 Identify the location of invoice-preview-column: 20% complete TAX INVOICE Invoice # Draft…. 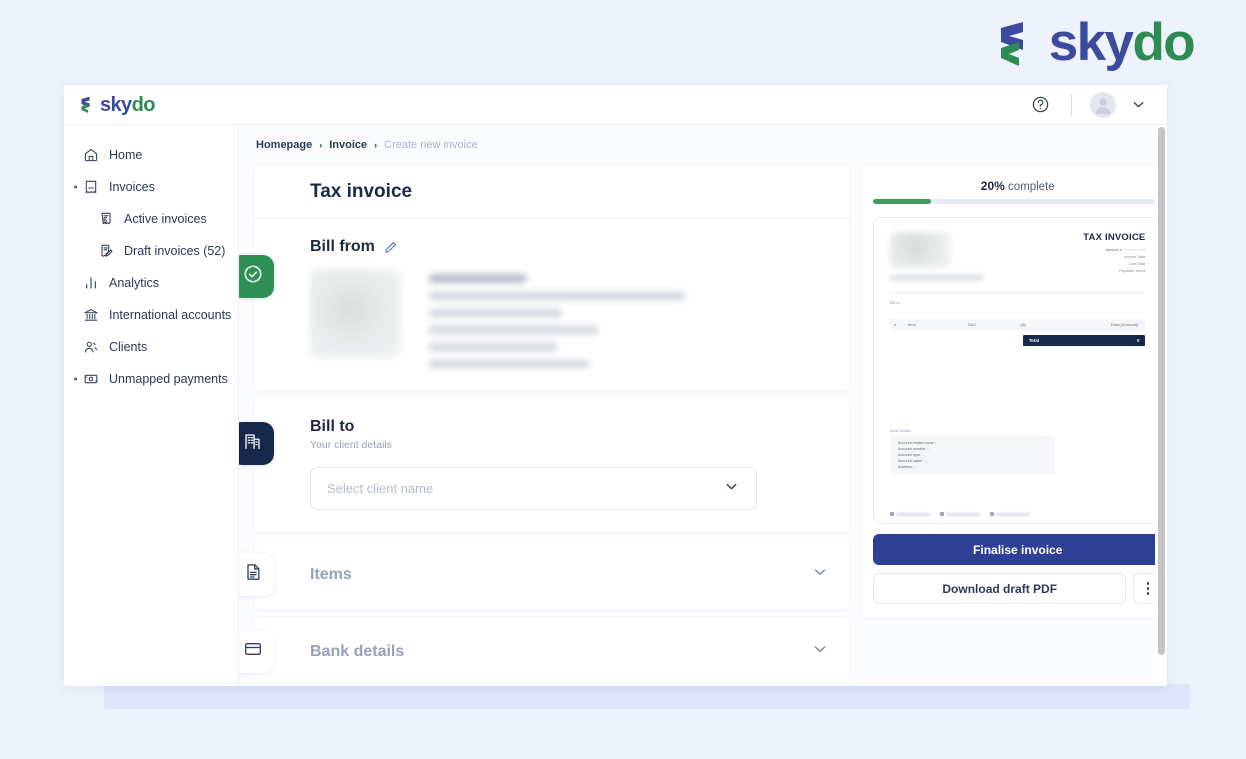
(1014, 391).